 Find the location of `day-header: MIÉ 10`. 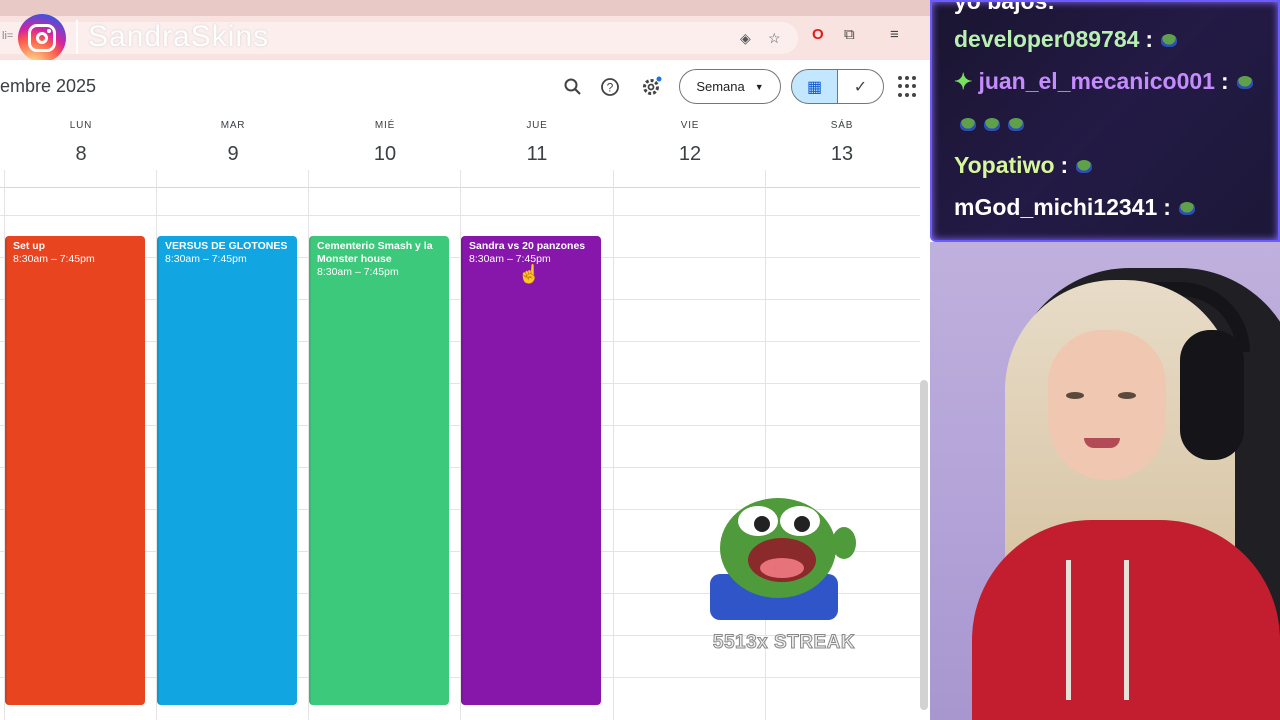

day-header: MIÉ 10 is located at coordinates (385, 143).